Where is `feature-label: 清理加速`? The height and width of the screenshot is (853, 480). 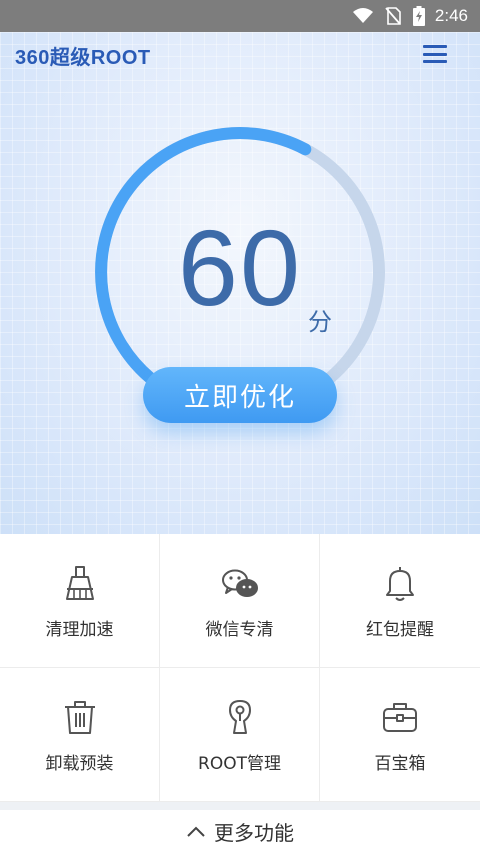 feature-label: 清理加速 is located at coordinates (79, 630).